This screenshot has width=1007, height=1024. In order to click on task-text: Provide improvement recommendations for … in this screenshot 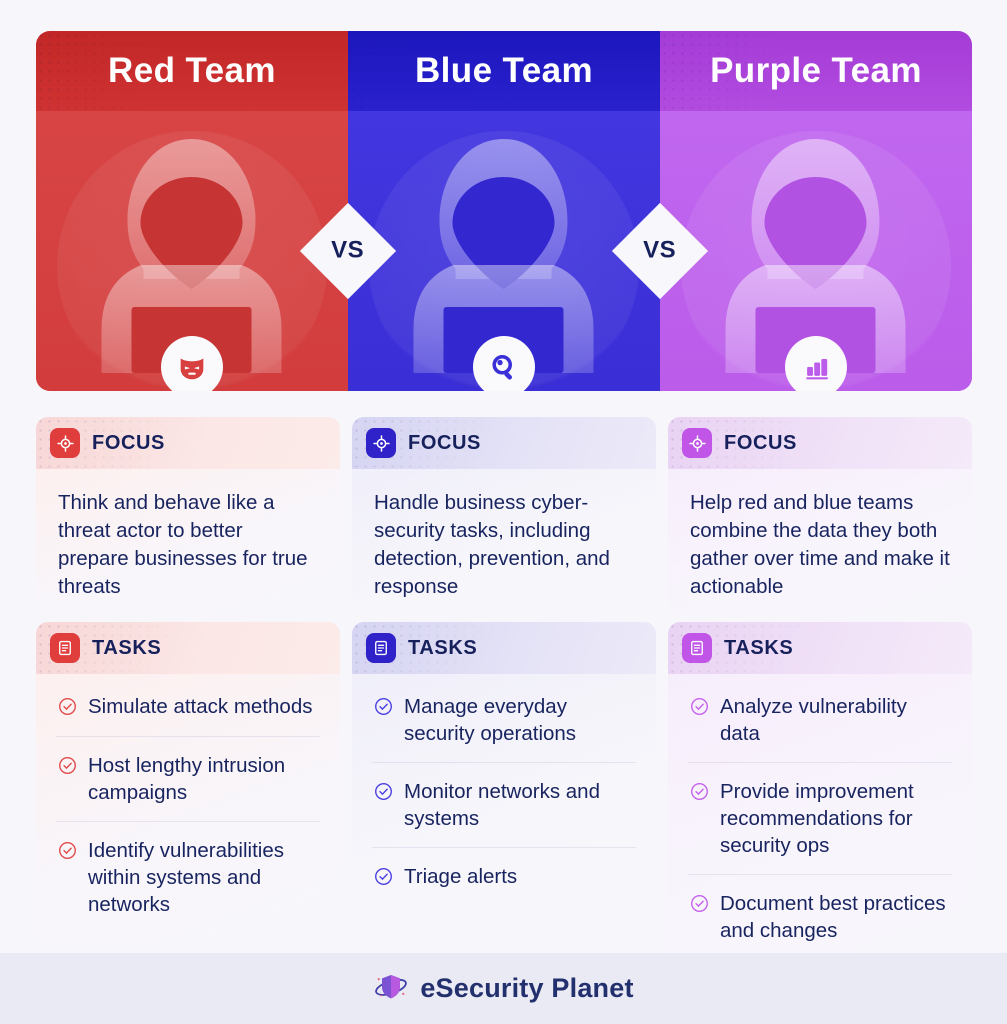, I will do `click(817, 818)`.